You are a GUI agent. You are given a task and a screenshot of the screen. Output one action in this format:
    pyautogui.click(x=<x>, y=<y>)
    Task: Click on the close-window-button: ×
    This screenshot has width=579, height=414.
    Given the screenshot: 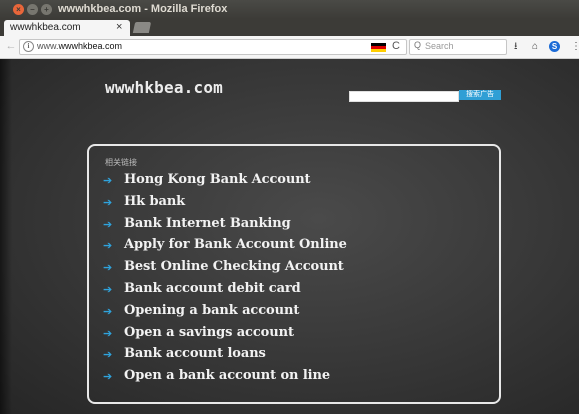 What is the action you would take?
    pyautogui.click(x=18, y=9)
    